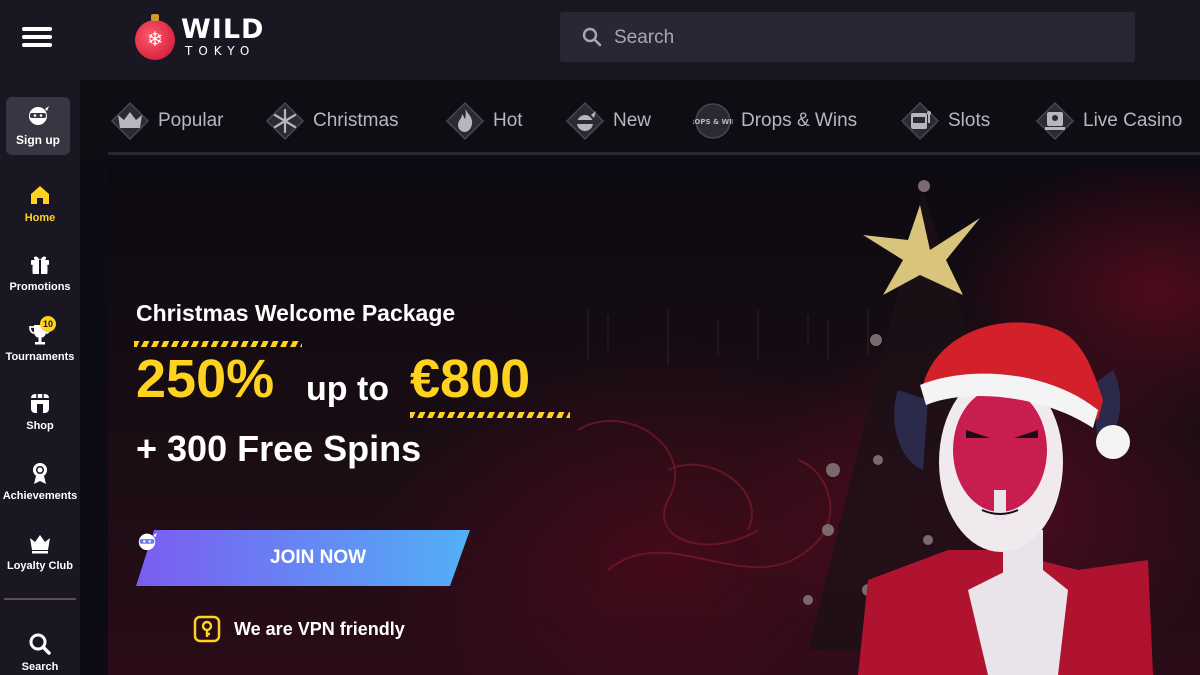 The width and height of the screenshot is (1200, 675). I want to click on drops-wins-icon: DROPS & WINS, so click(713, 121).